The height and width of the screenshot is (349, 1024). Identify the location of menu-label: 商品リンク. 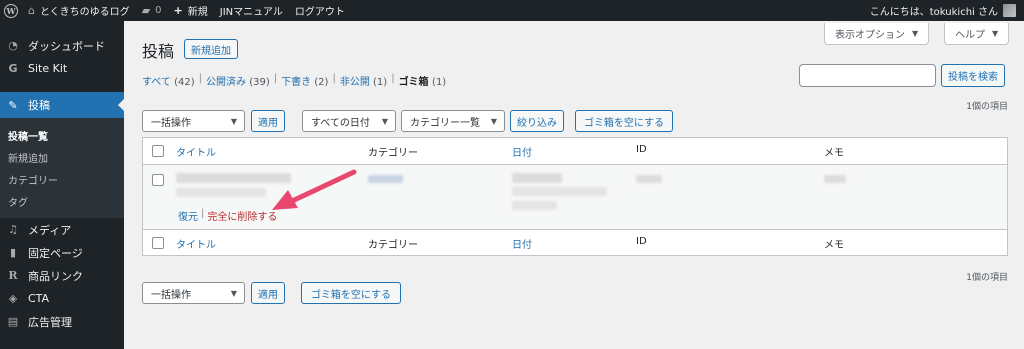
(55, 276).